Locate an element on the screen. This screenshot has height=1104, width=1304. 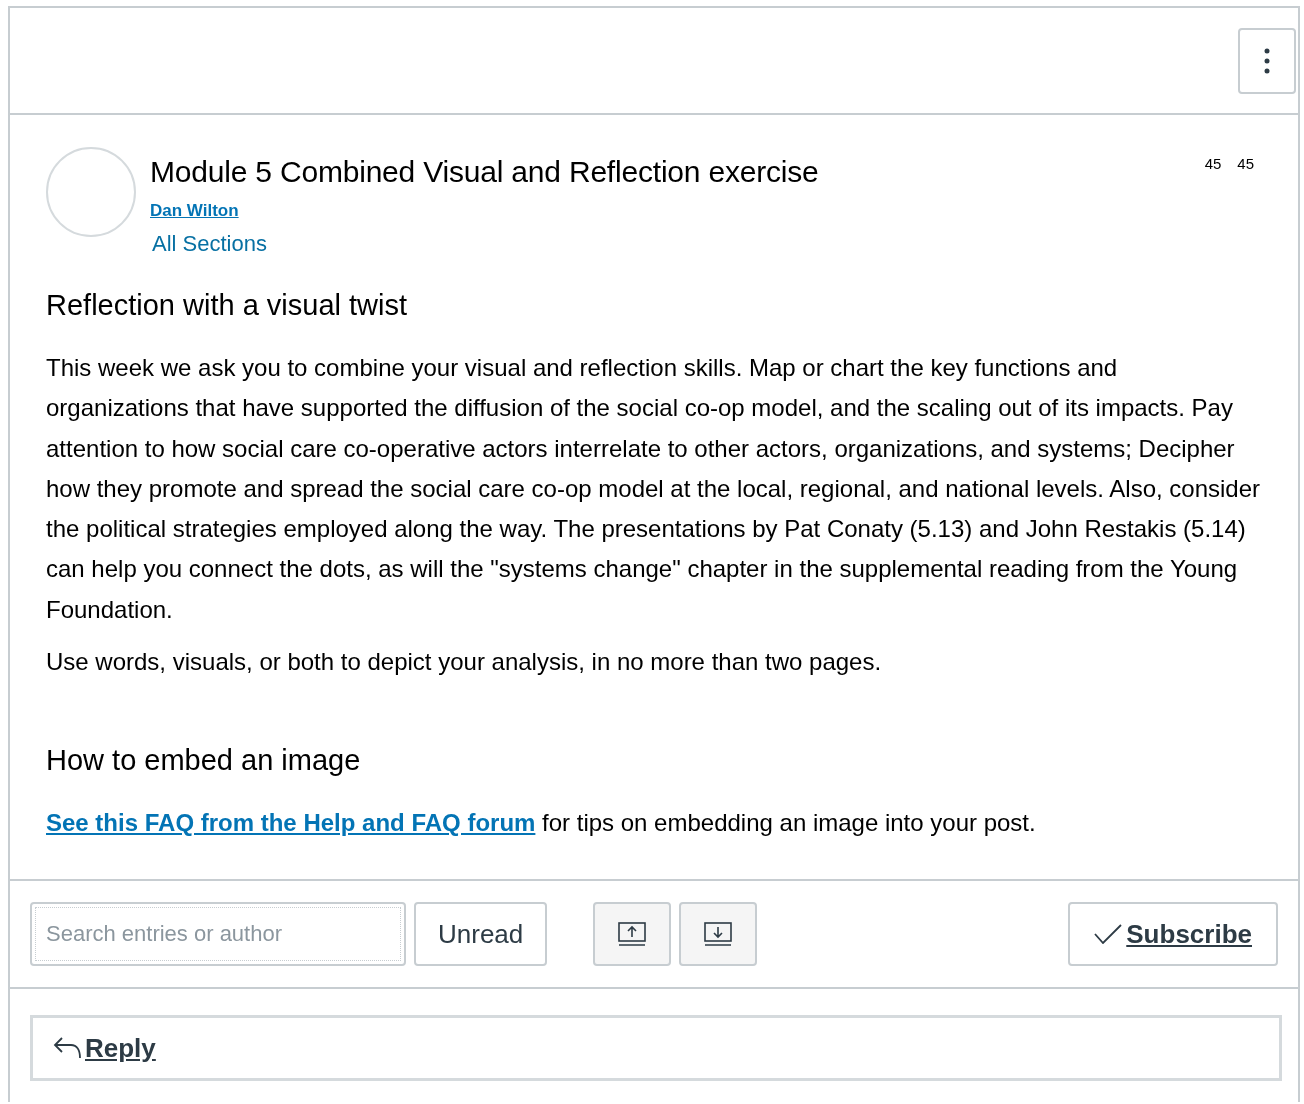
section-heading: Reflection with a visual twist is located at coordinates (227, 305).